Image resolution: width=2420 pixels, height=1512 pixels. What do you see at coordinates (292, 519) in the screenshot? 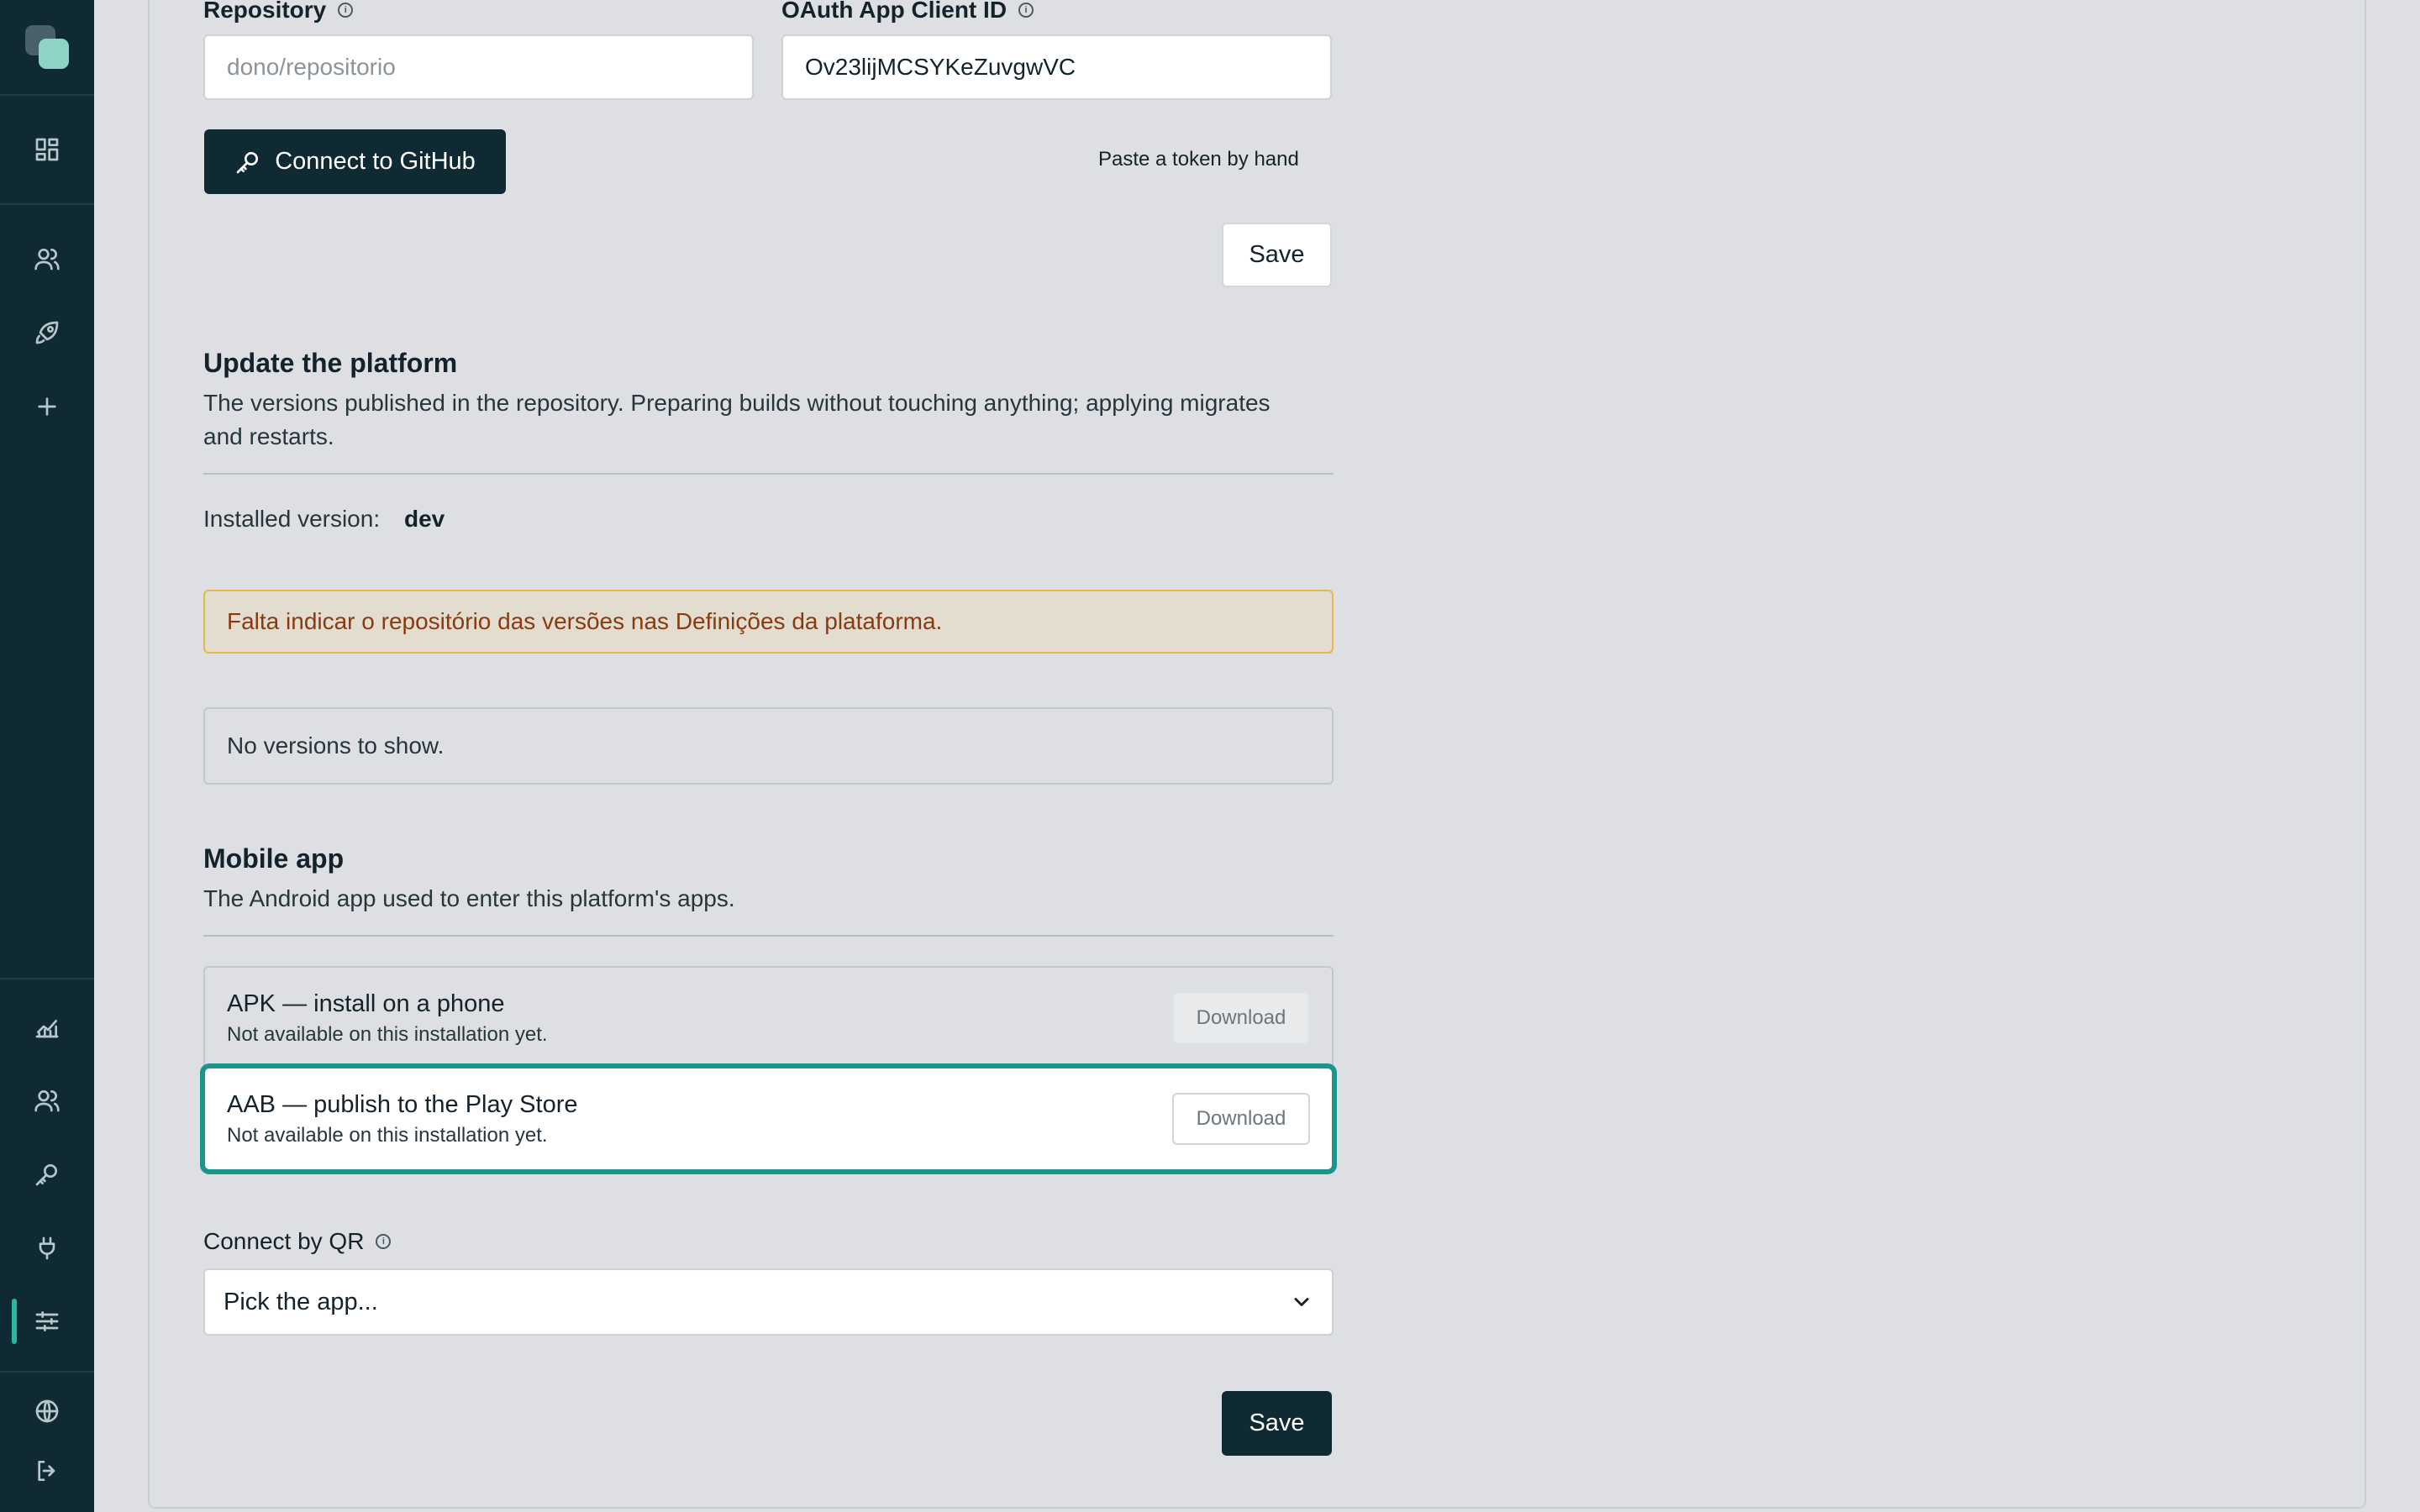
I see `installed-version-label: Installed version:` at bounding box center [292, 519].